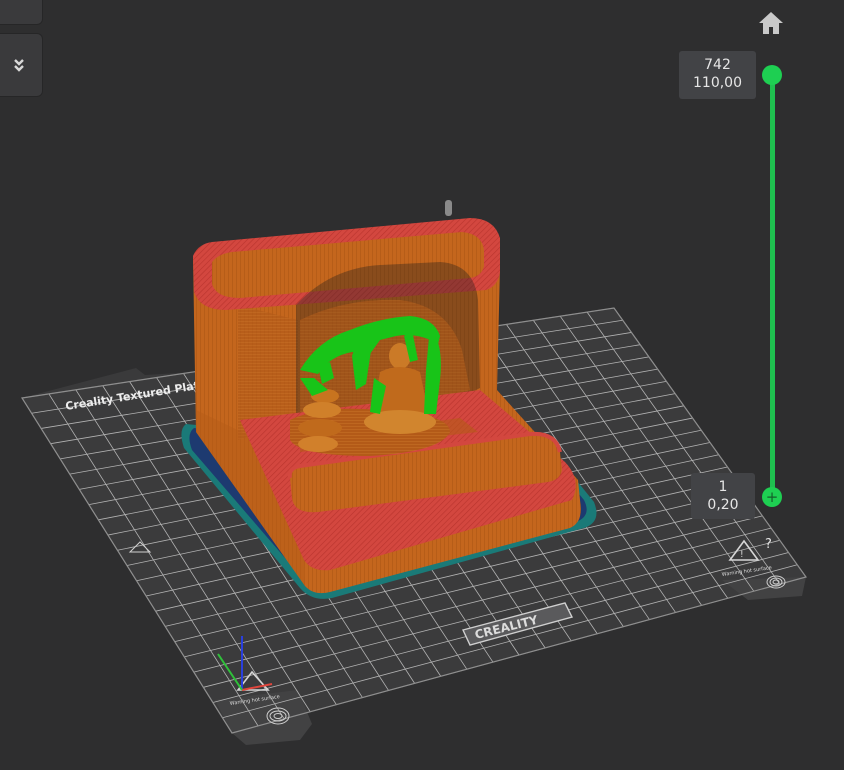  What do you see at coordinates (717, 83) in the screenshot?
I see `top-layer-height: 110,00` at bounding box center [717, 83].